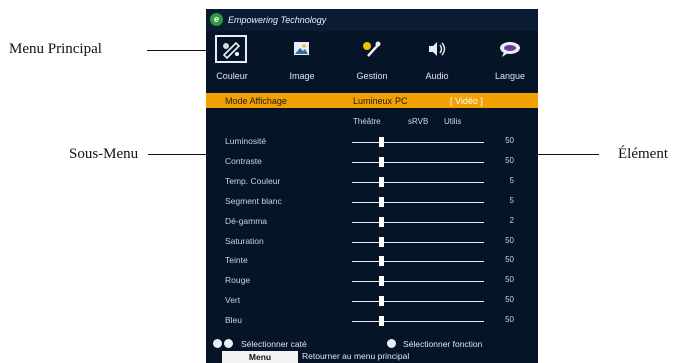  I want to click on speaker-icon, so click(437, 49).